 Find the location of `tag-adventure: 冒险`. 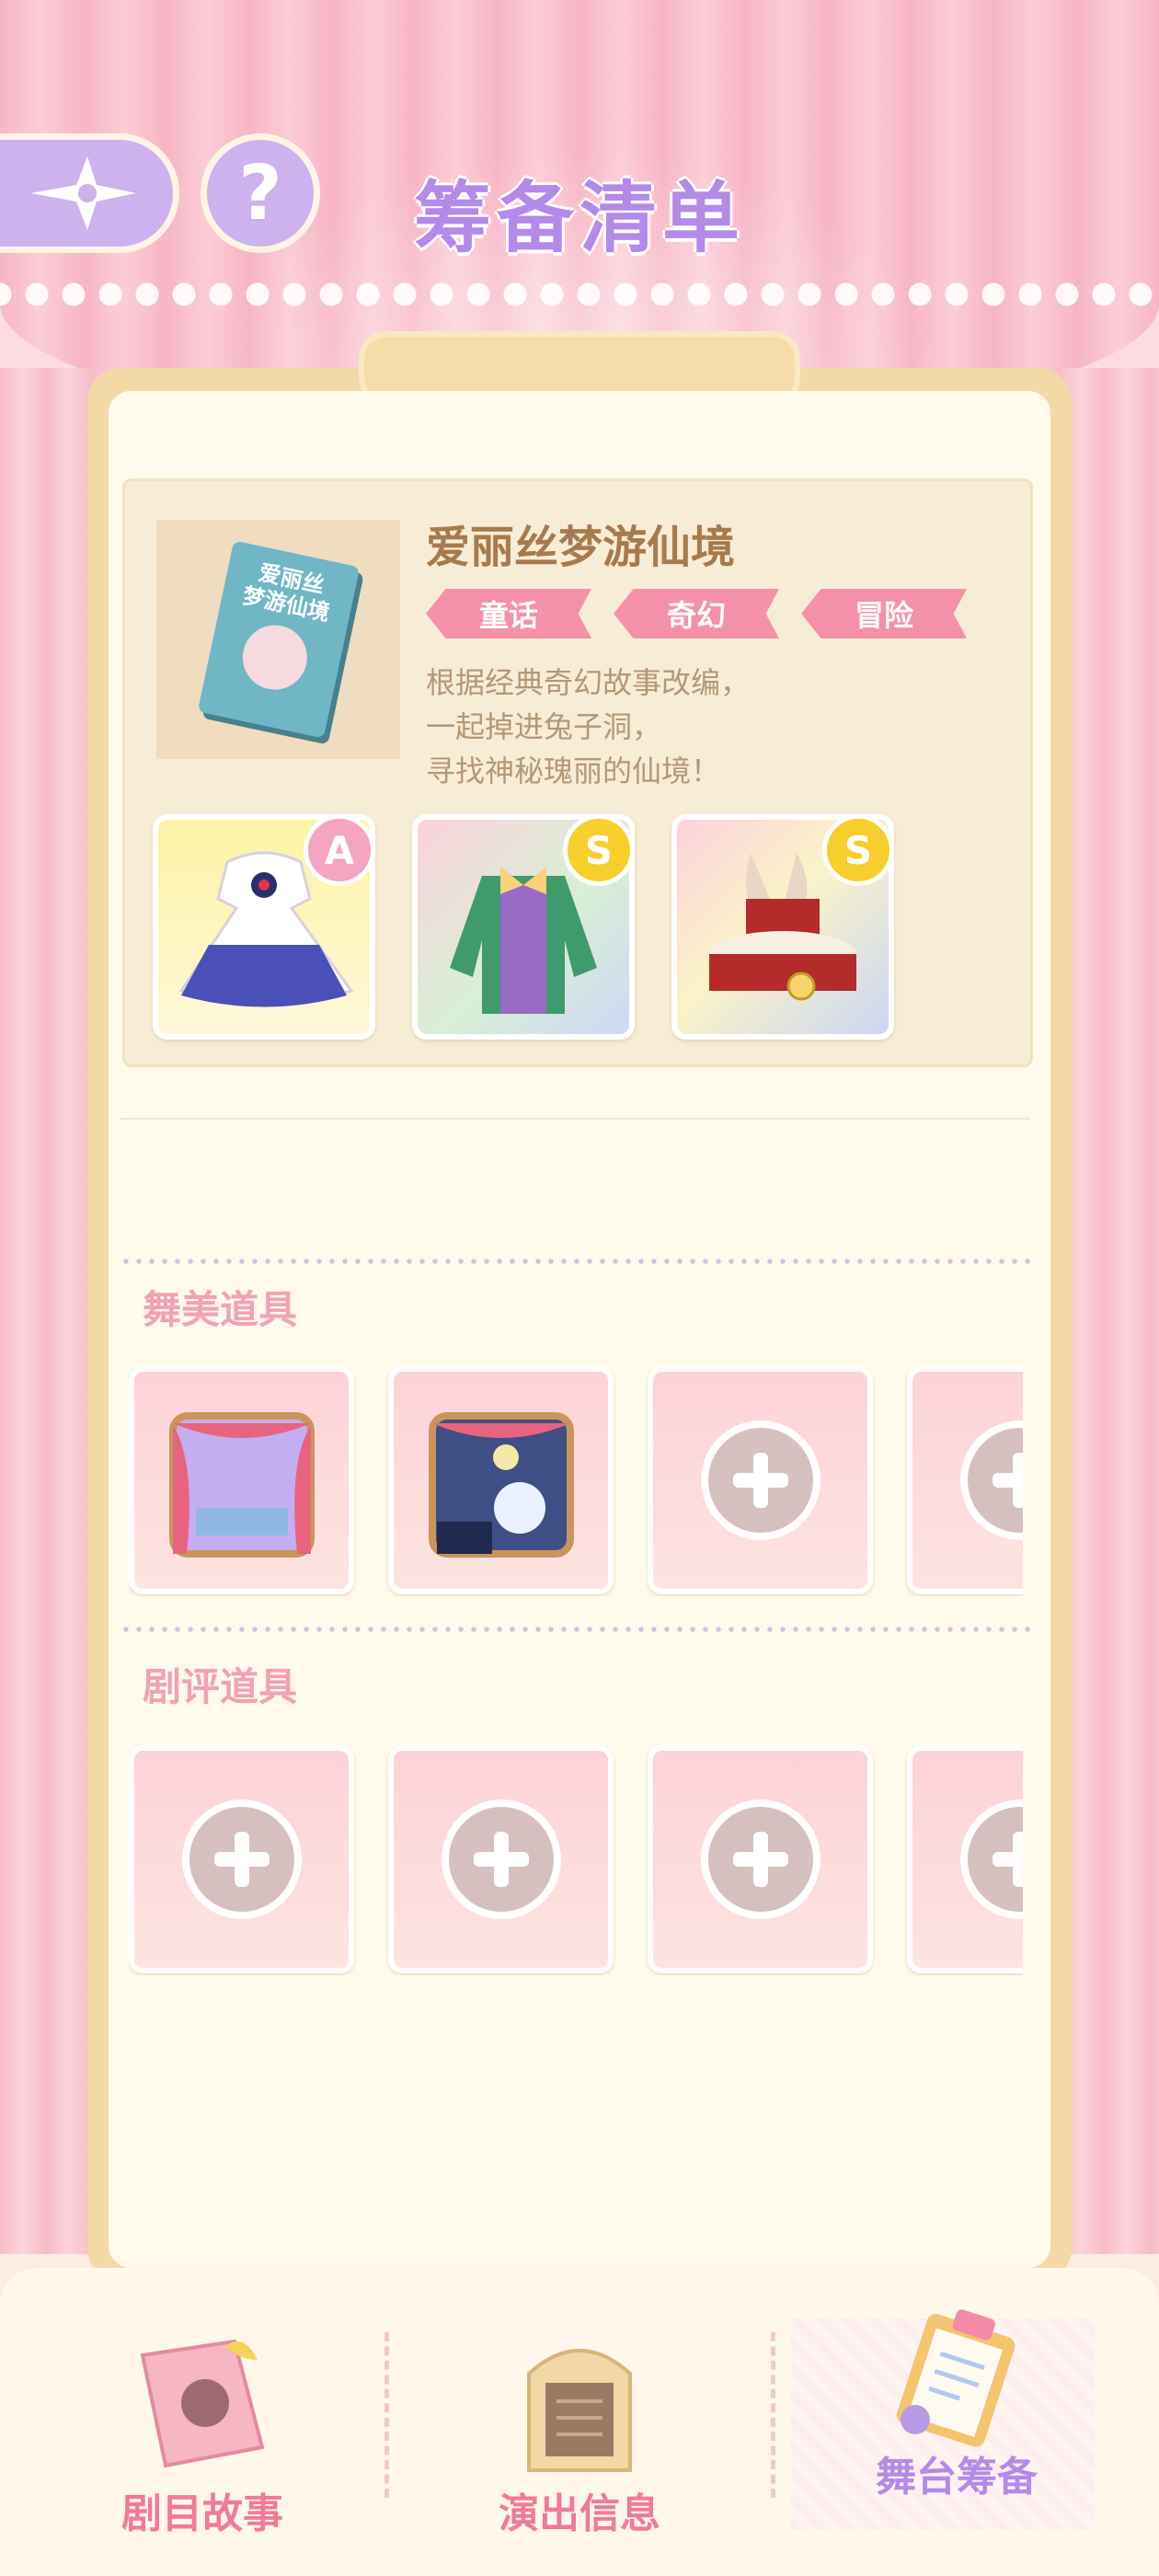

tag-adventure: 冒险 is located at coordinates (884, 613).